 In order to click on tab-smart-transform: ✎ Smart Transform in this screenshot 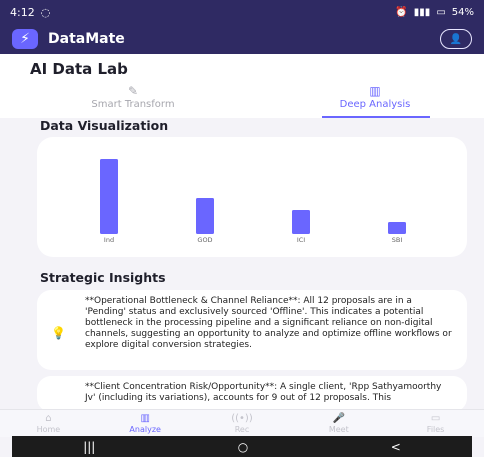, I will do `click(133, 97)`.